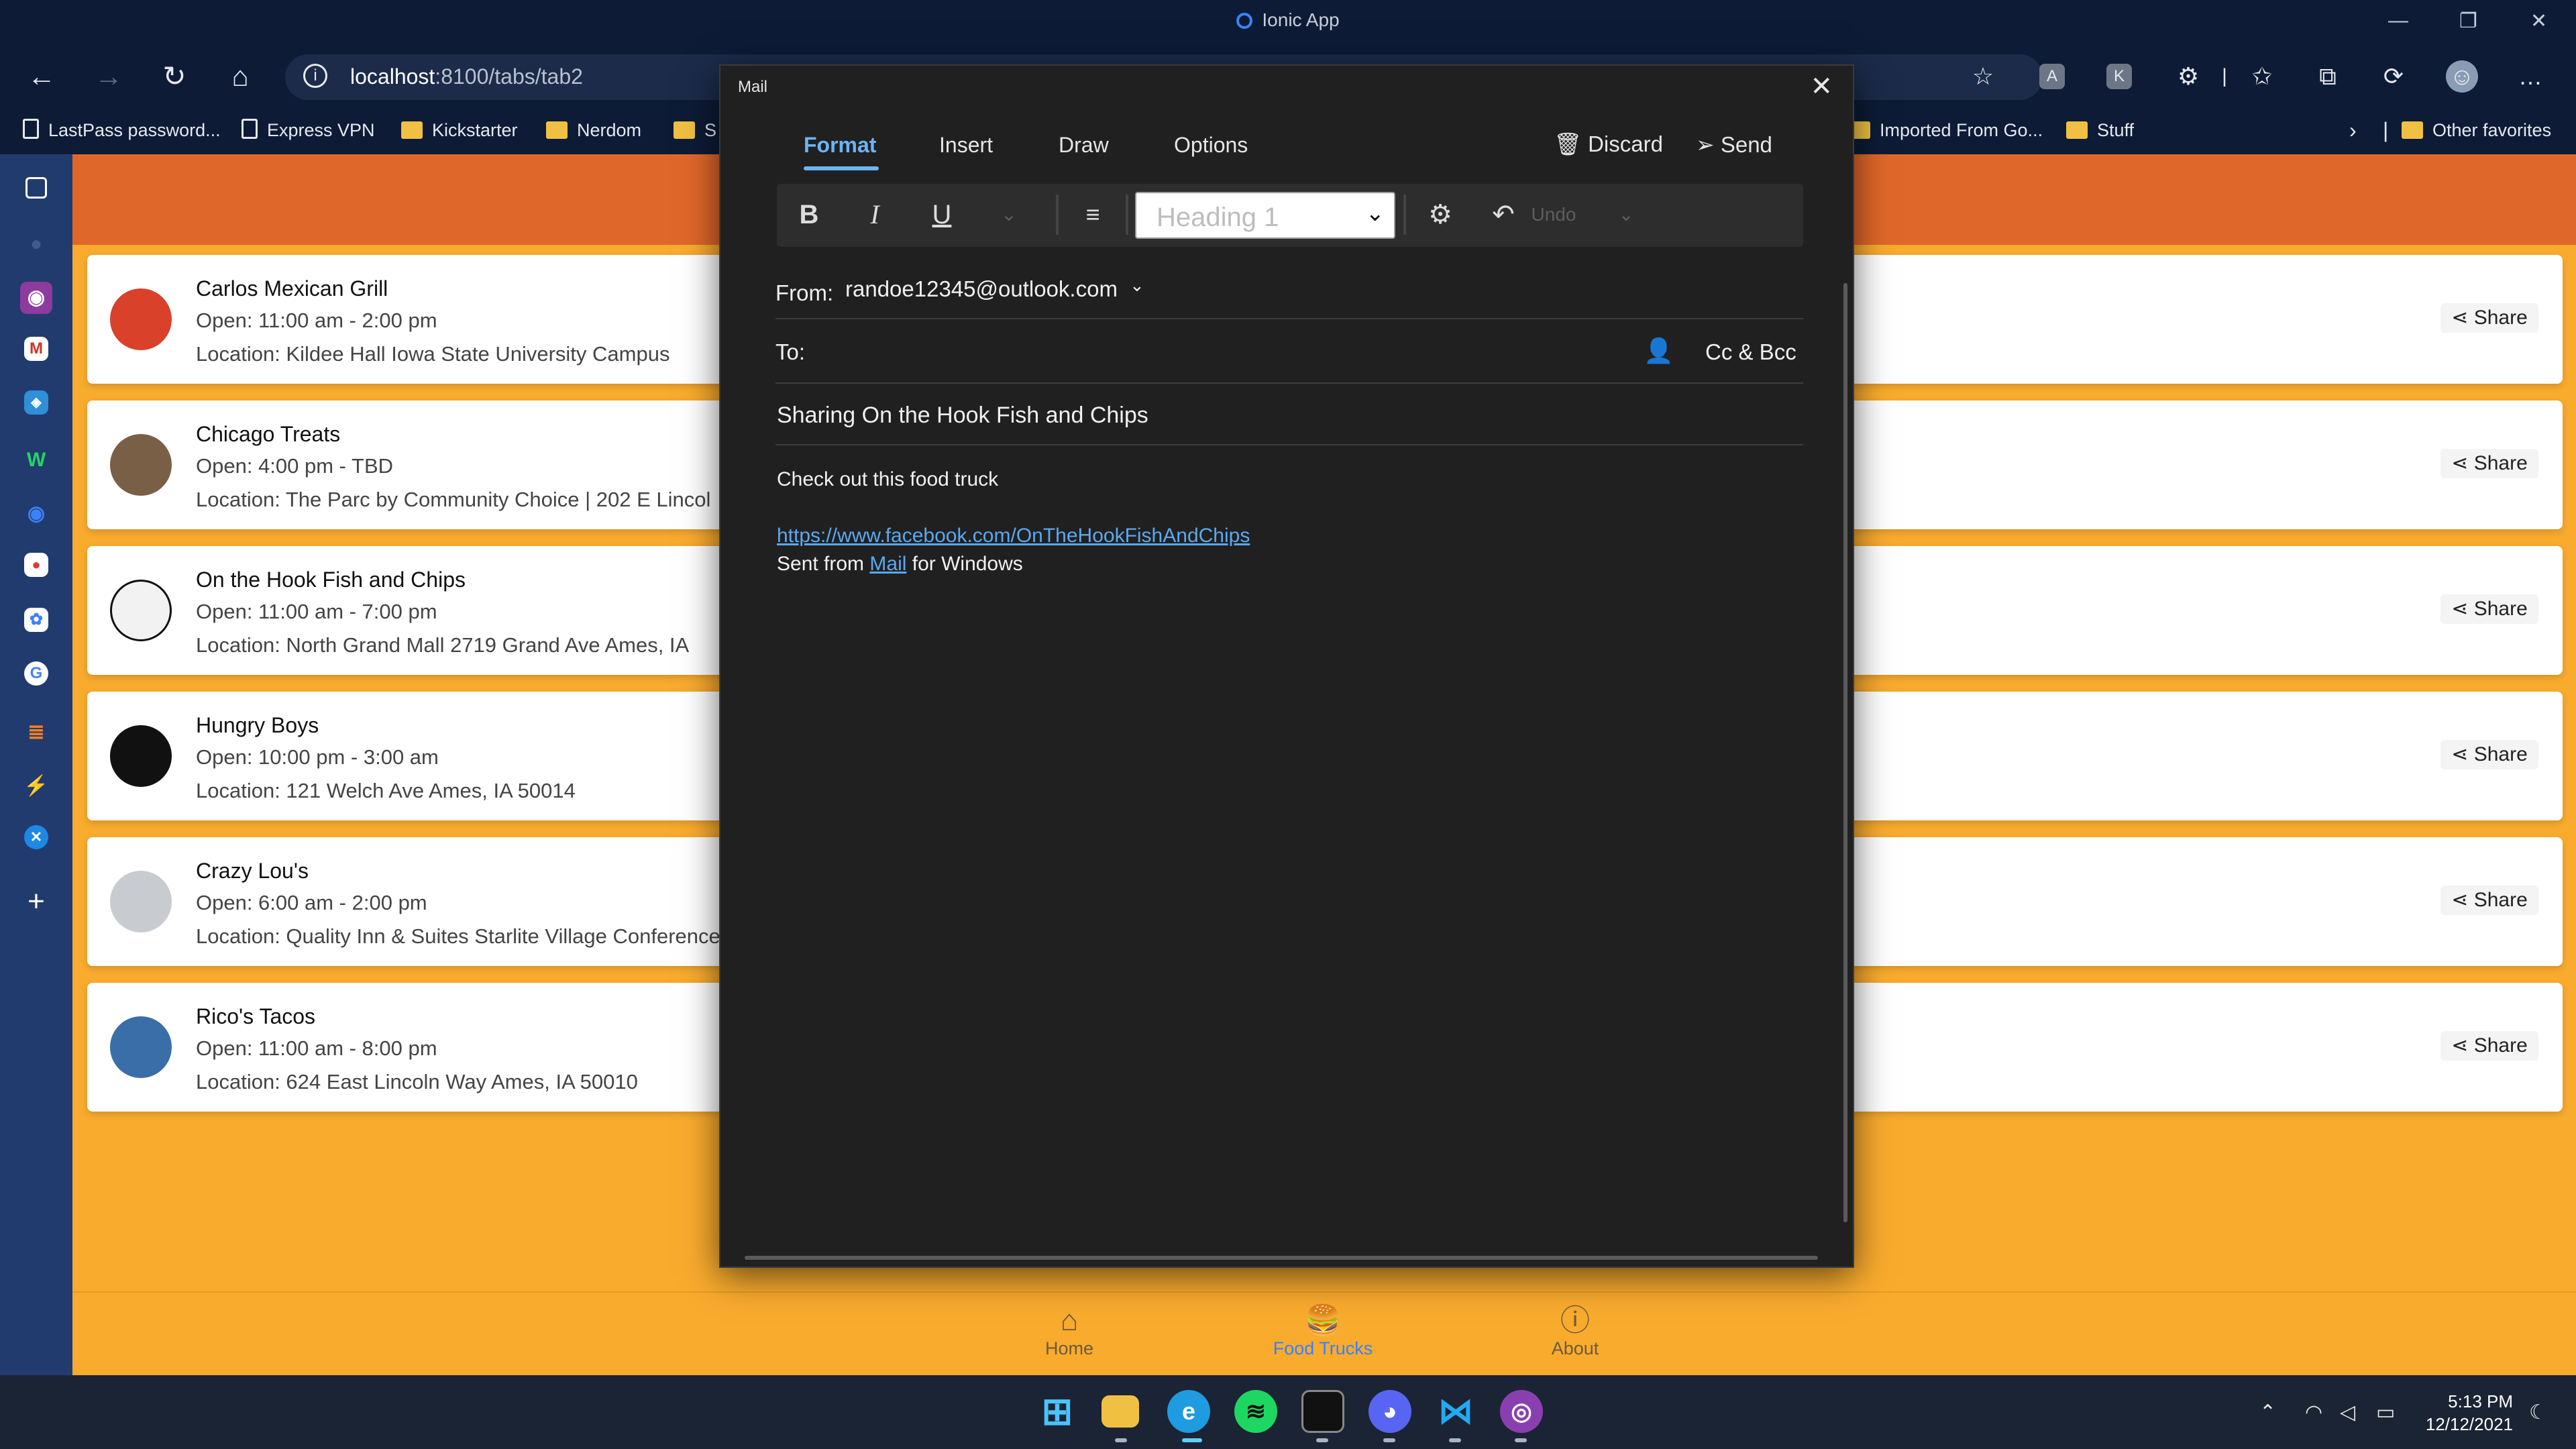  I want to click on truck-name: Rico's Tacos, so click(256, 1016).